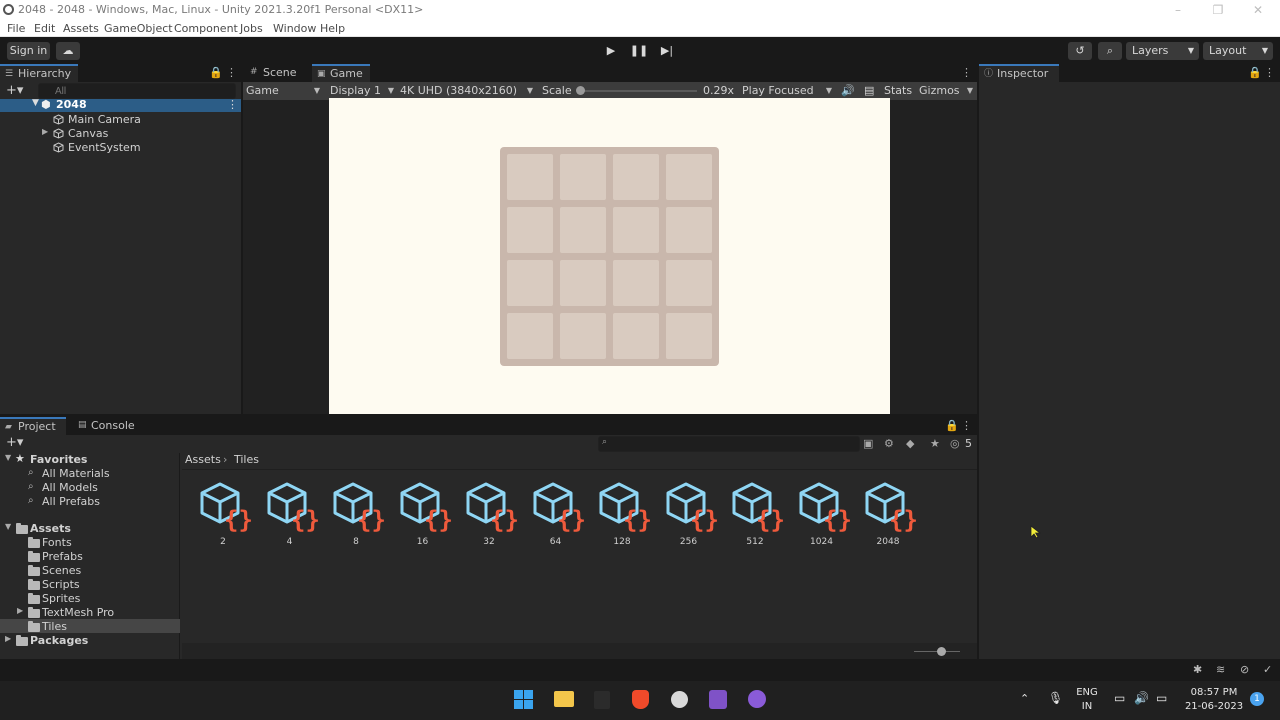 Image resolution: width=1280 pixels, height=720 pixels. I want to click on audio-icon: 🔊, so click(848, 90).